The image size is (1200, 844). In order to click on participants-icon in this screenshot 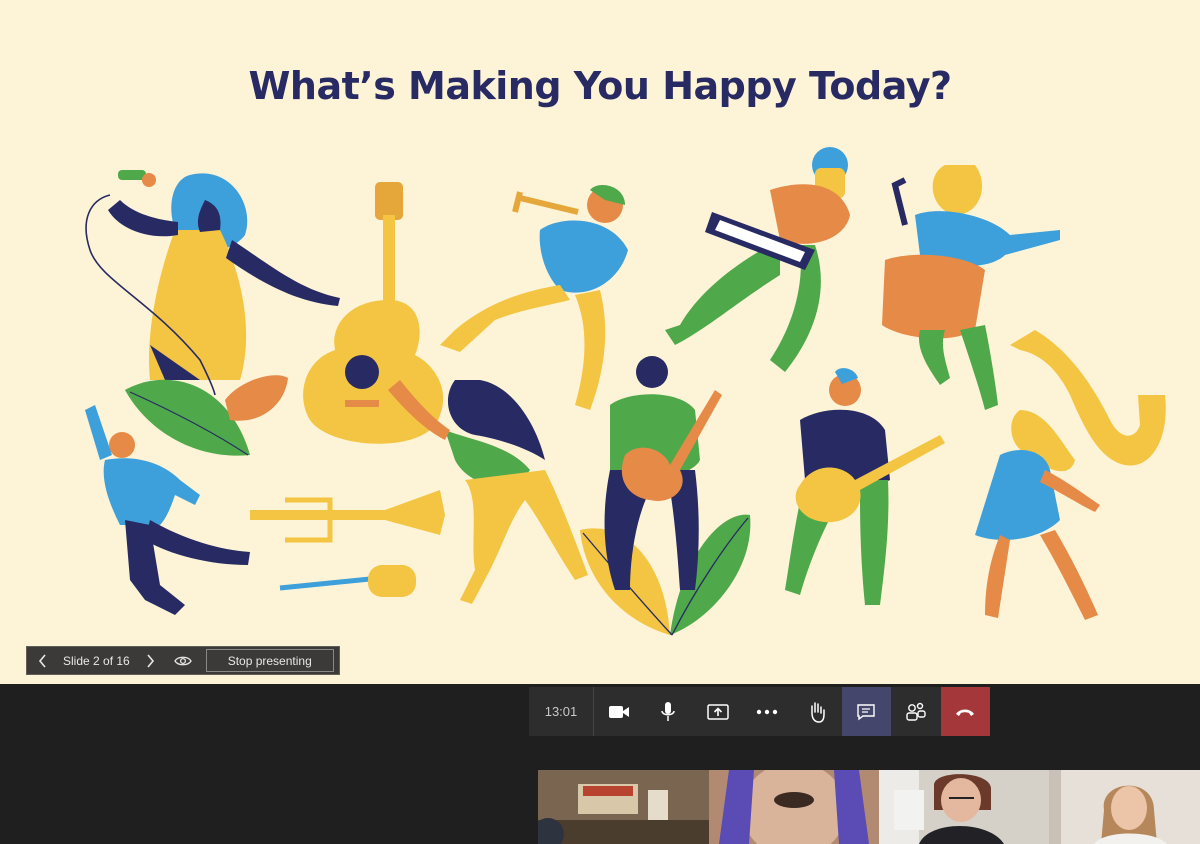, I will do `click(916, 711)`.